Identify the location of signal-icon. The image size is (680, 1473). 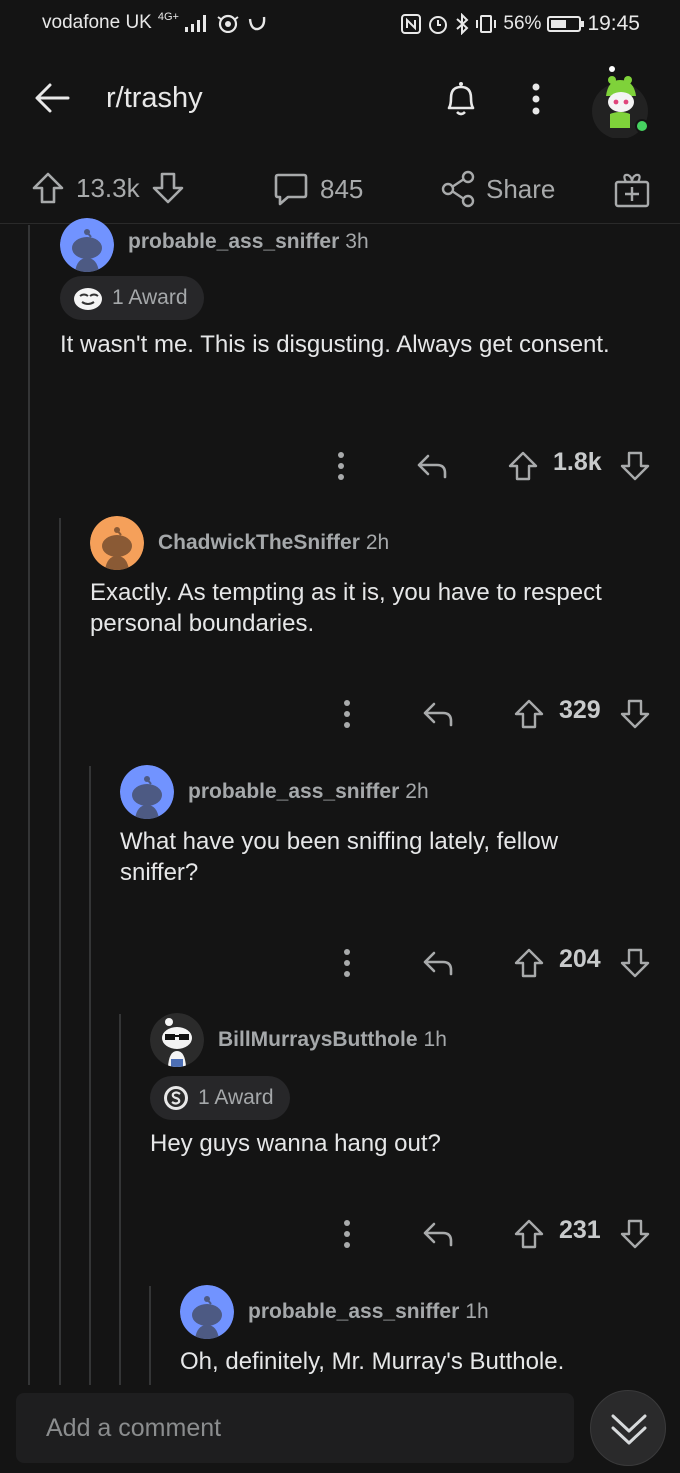
(195, 23).